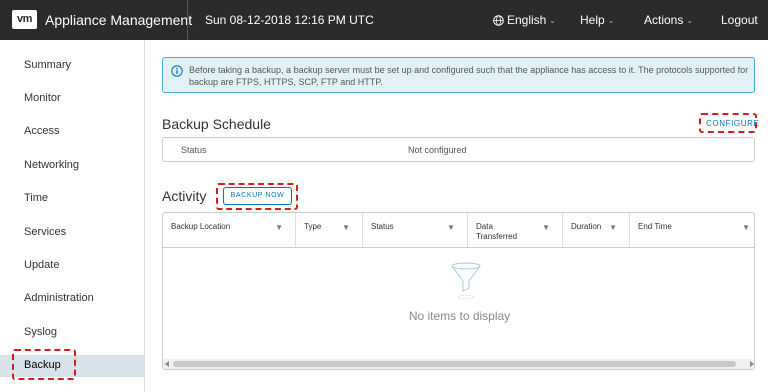 This screenshot has height=392, width=768. I want to click on sidebar-item-monitor: Monitor, so click(72, 99).